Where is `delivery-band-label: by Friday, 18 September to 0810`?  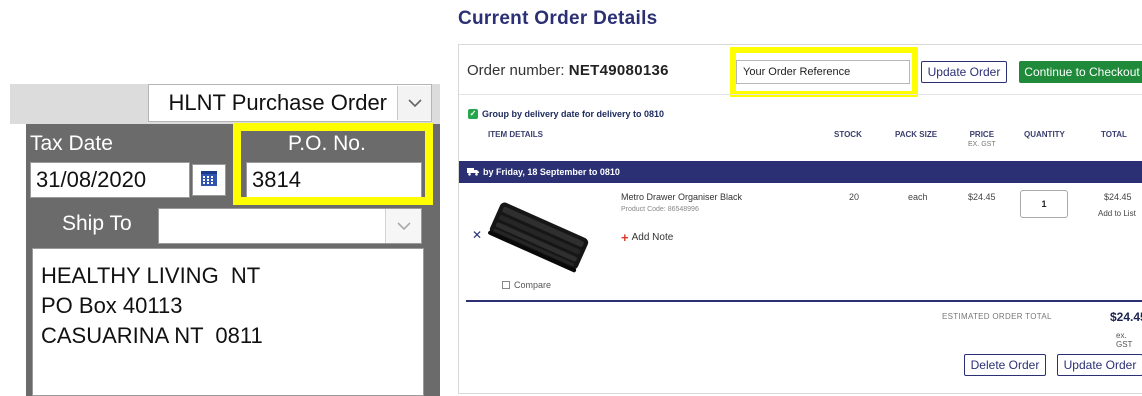 delivery-band-label: by Friday, 18 September to 0810 is located at coordinates (551, 172).